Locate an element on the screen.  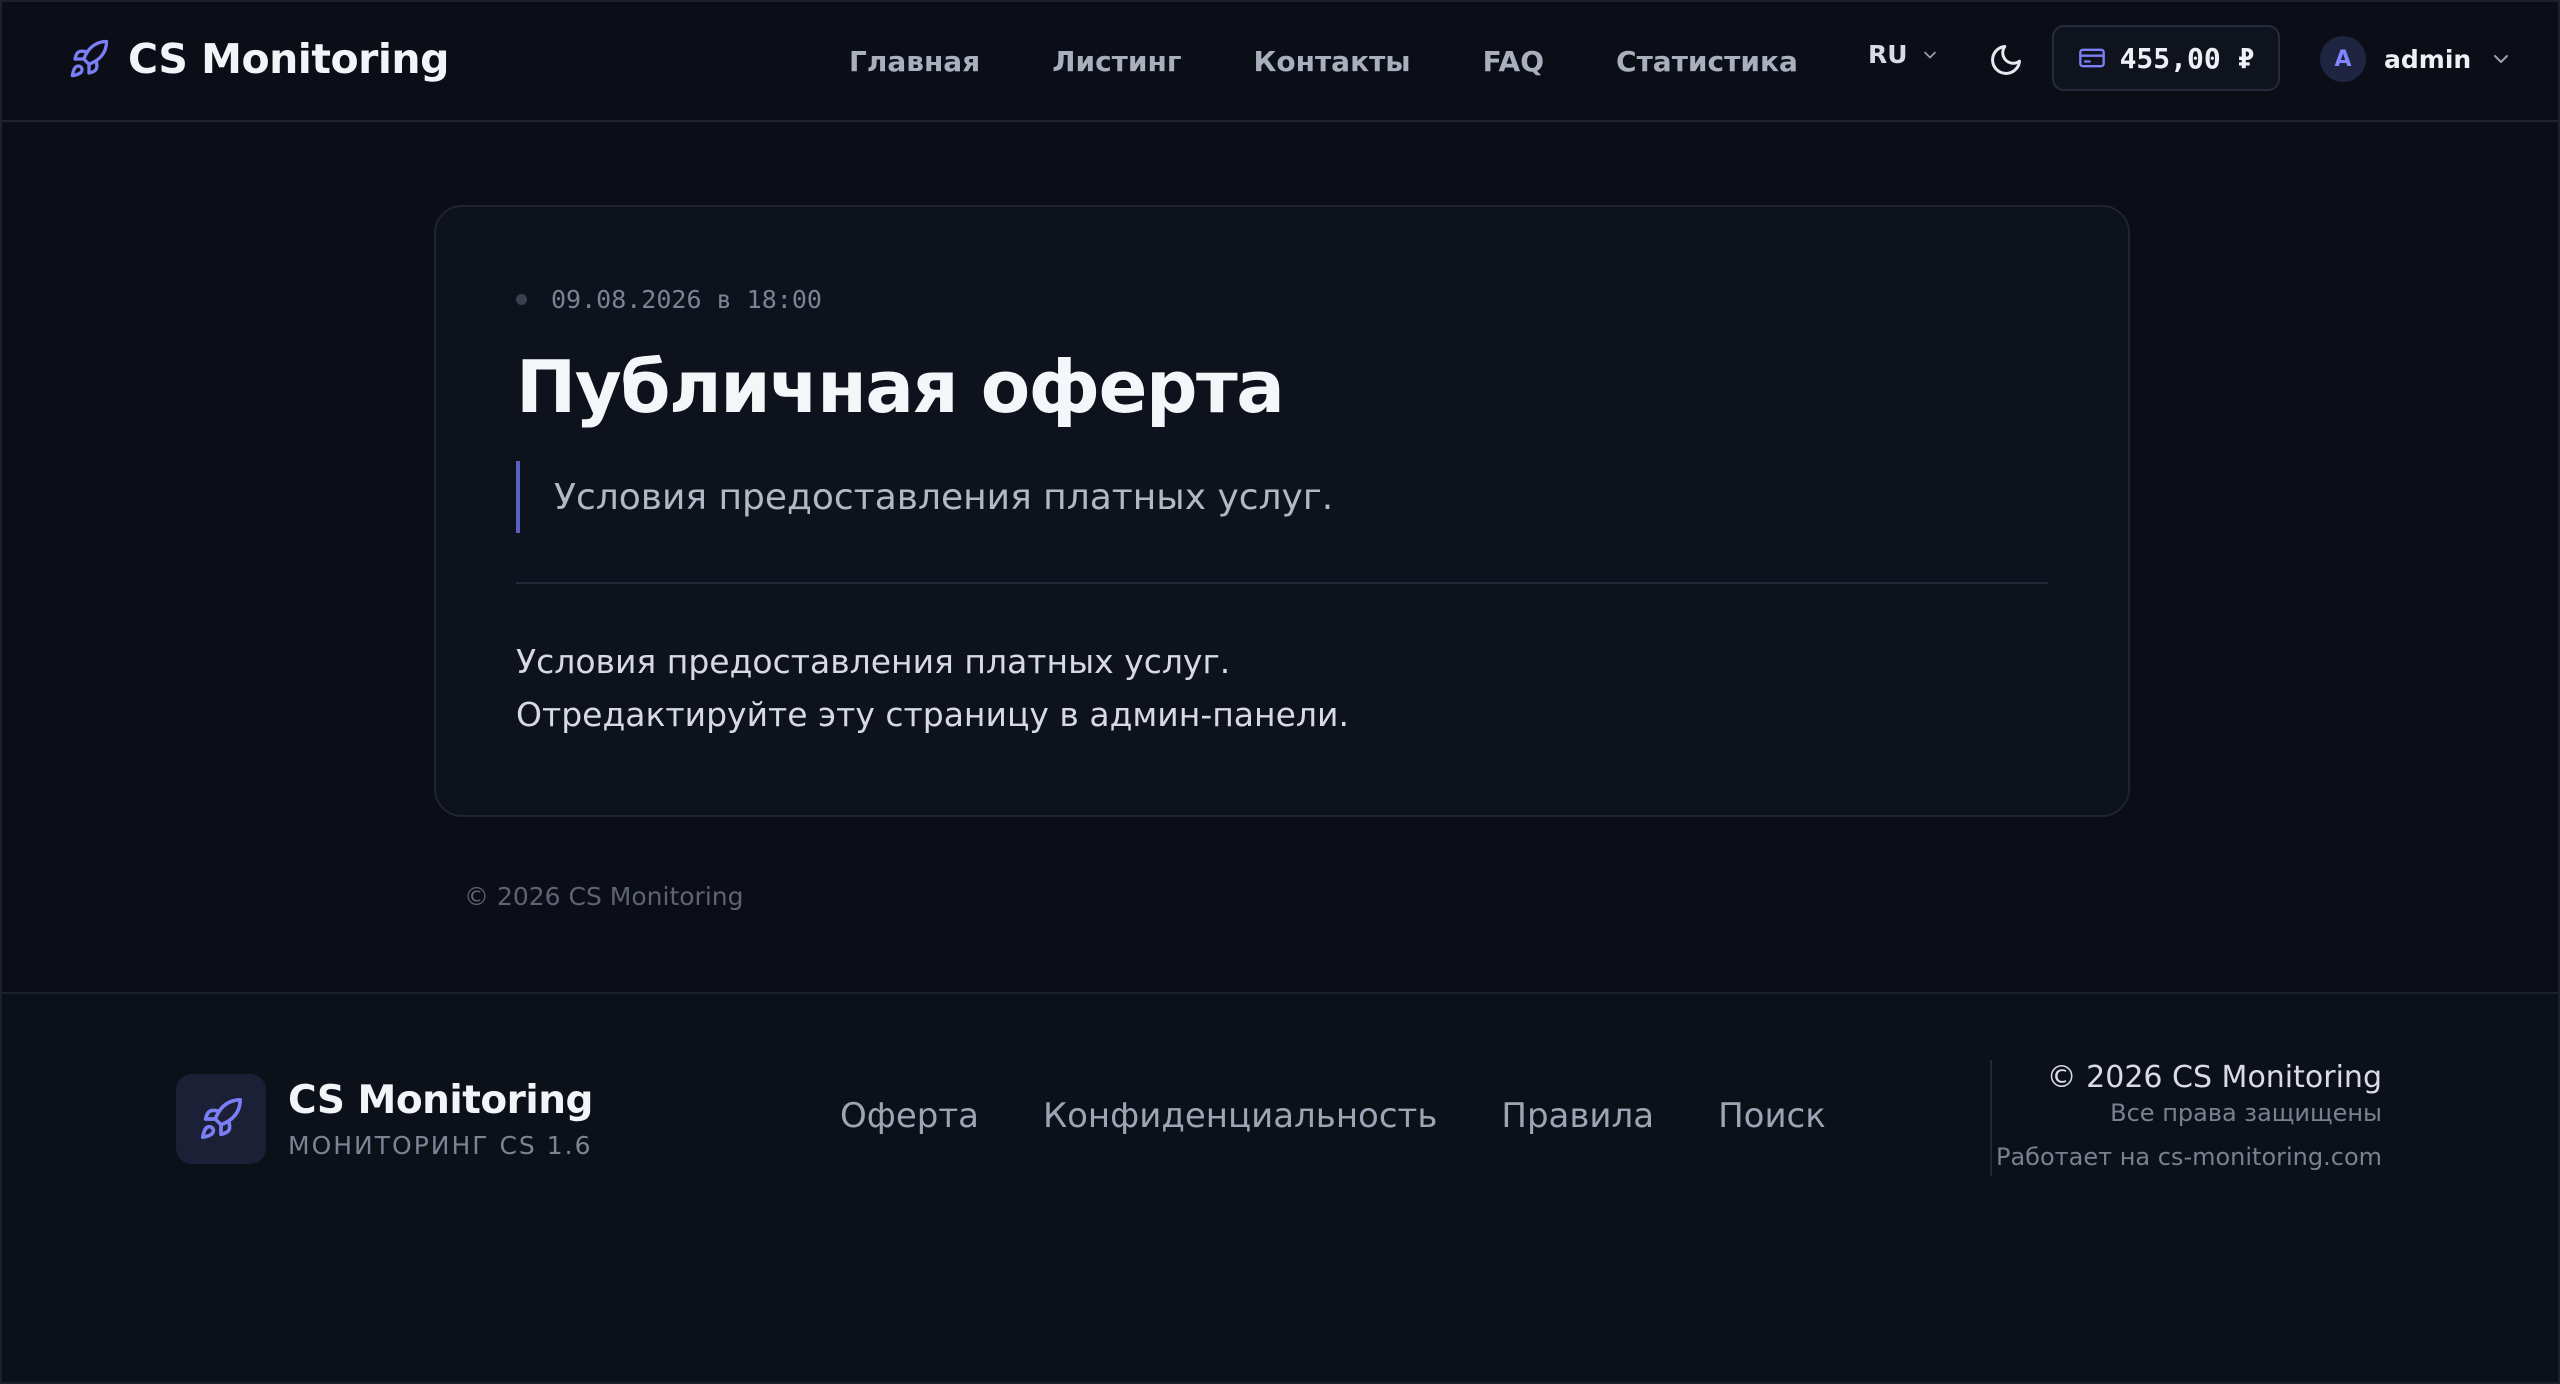
footer-divider is located at coordinates (1991, 1118).